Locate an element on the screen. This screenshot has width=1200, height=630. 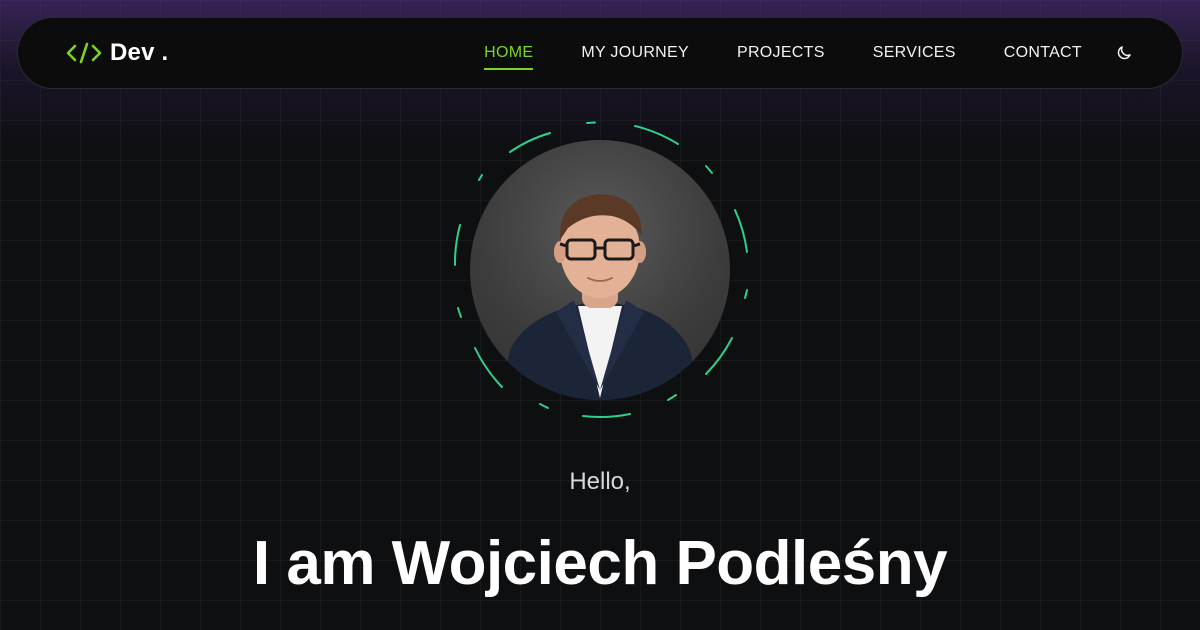
person-illustration is located at coordinates (601, 297).